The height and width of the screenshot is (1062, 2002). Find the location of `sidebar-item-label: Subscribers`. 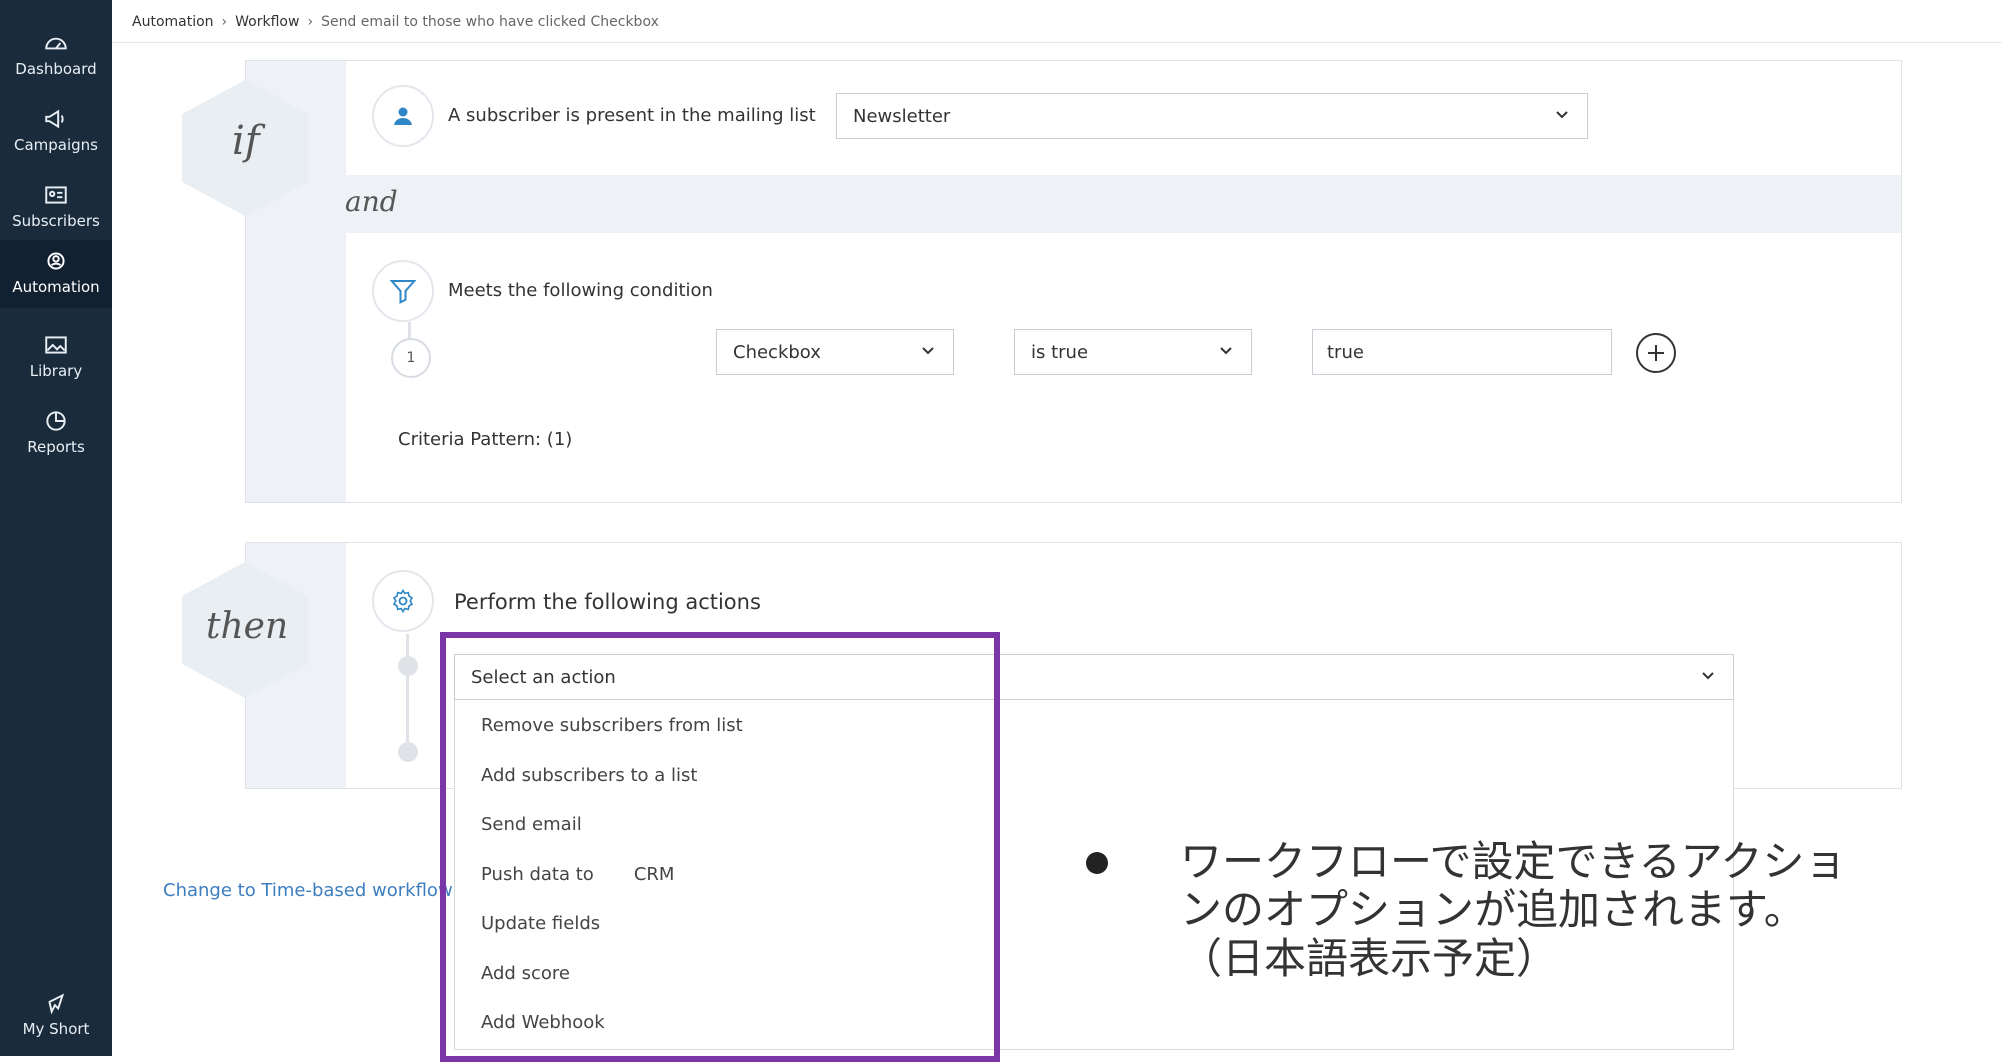

sidebar-item-label: Subscribers is located at coordinates (56, 221).